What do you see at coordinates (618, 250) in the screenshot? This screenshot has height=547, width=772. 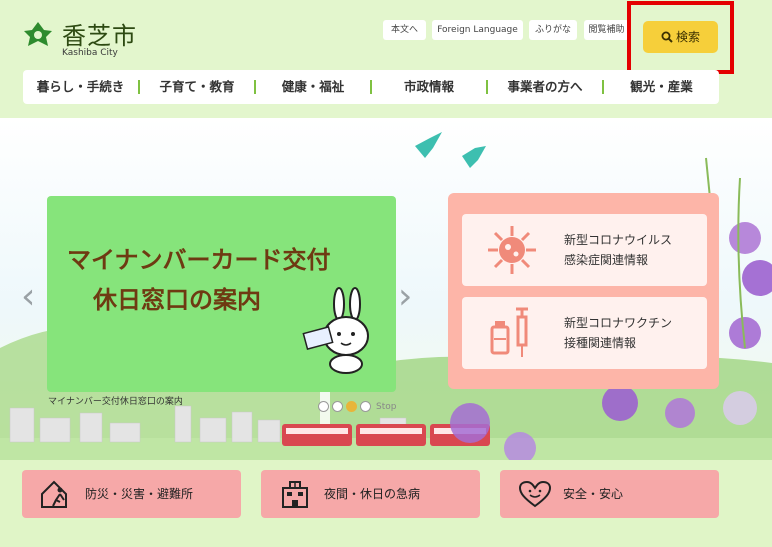 I see `covid-info-text: 新型コロナウイルス 感染症関連情報` at bounding box center [618, 250].